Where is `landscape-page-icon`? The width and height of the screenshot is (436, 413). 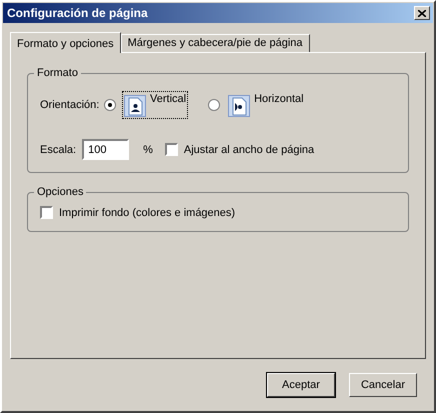 landscape-page-icon is located at coordinates (239, 106).